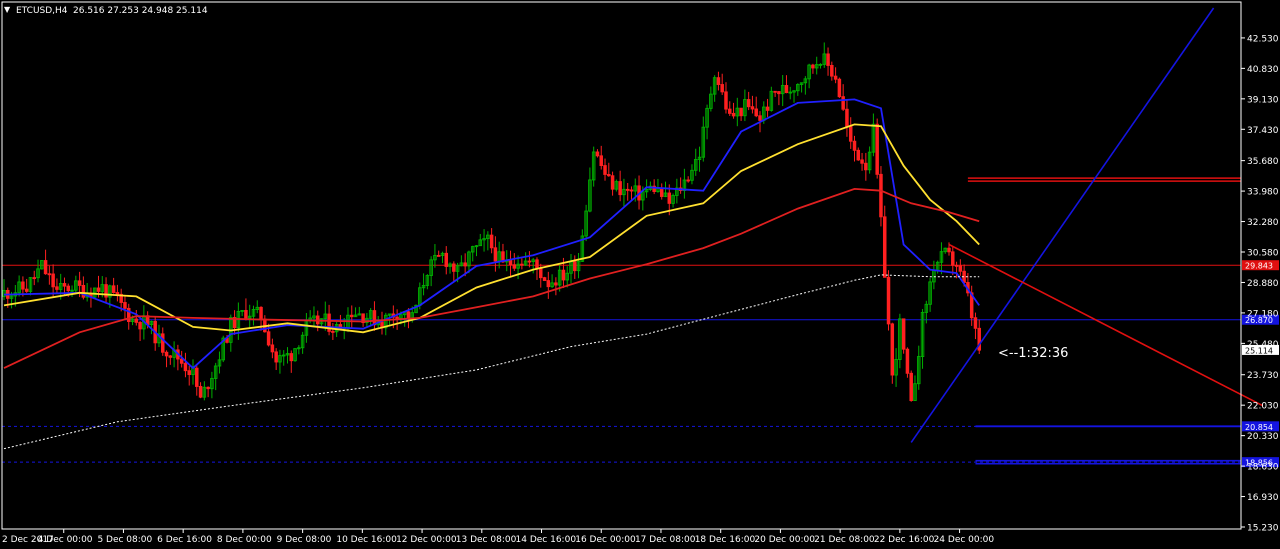  Describe the element at coordinates (1263, 254) in the screenshot. I see `y-tick-label: 30.580` at that location.